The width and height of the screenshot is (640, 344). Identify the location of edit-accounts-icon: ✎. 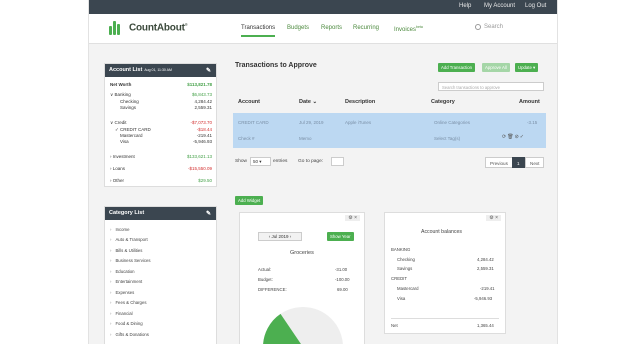
(208, 70).